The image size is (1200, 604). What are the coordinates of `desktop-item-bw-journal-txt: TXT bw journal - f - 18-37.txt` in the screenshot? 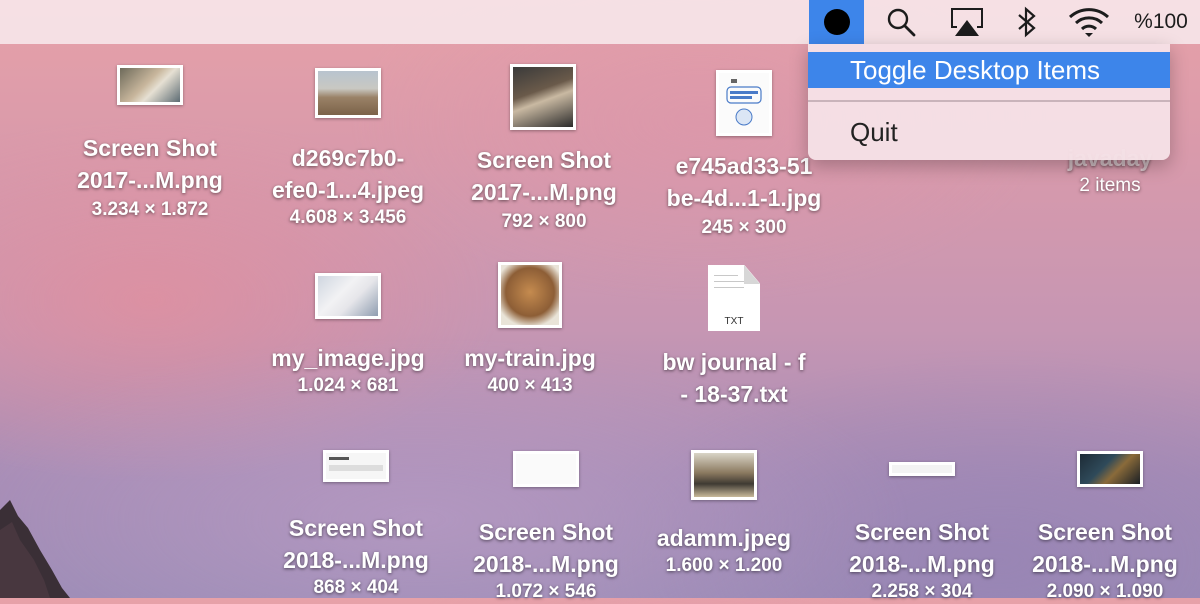 It's located at (734, 337).